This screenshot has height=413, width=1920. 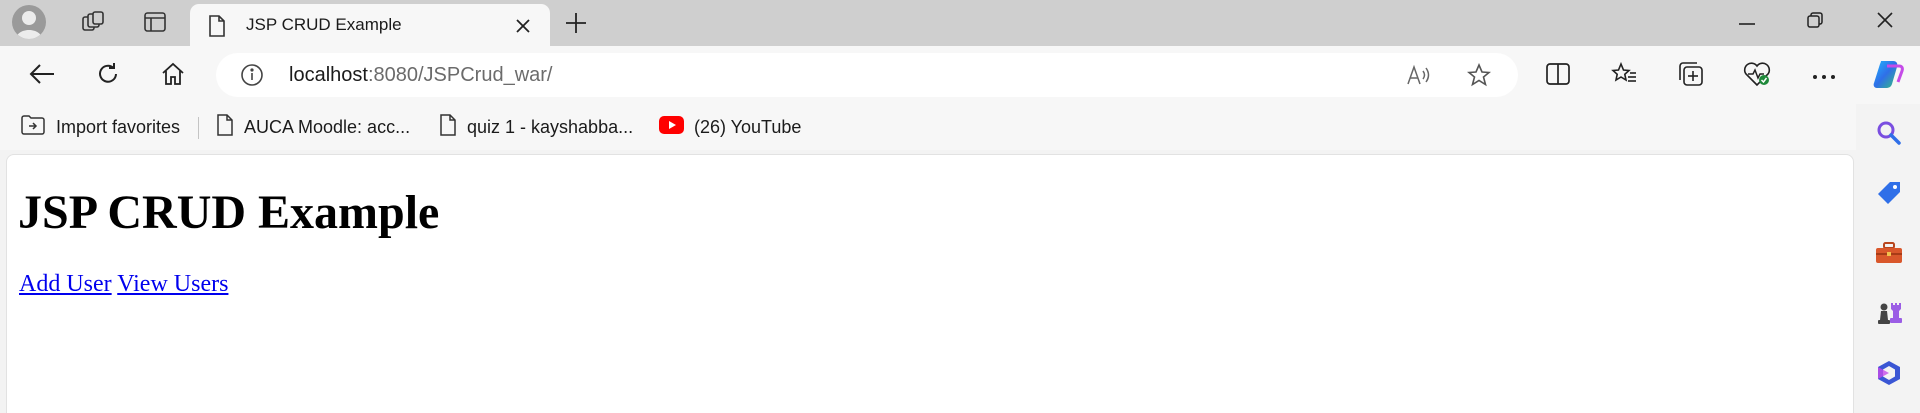 I want to click on youtube-icon, so click(x=671, y=127).